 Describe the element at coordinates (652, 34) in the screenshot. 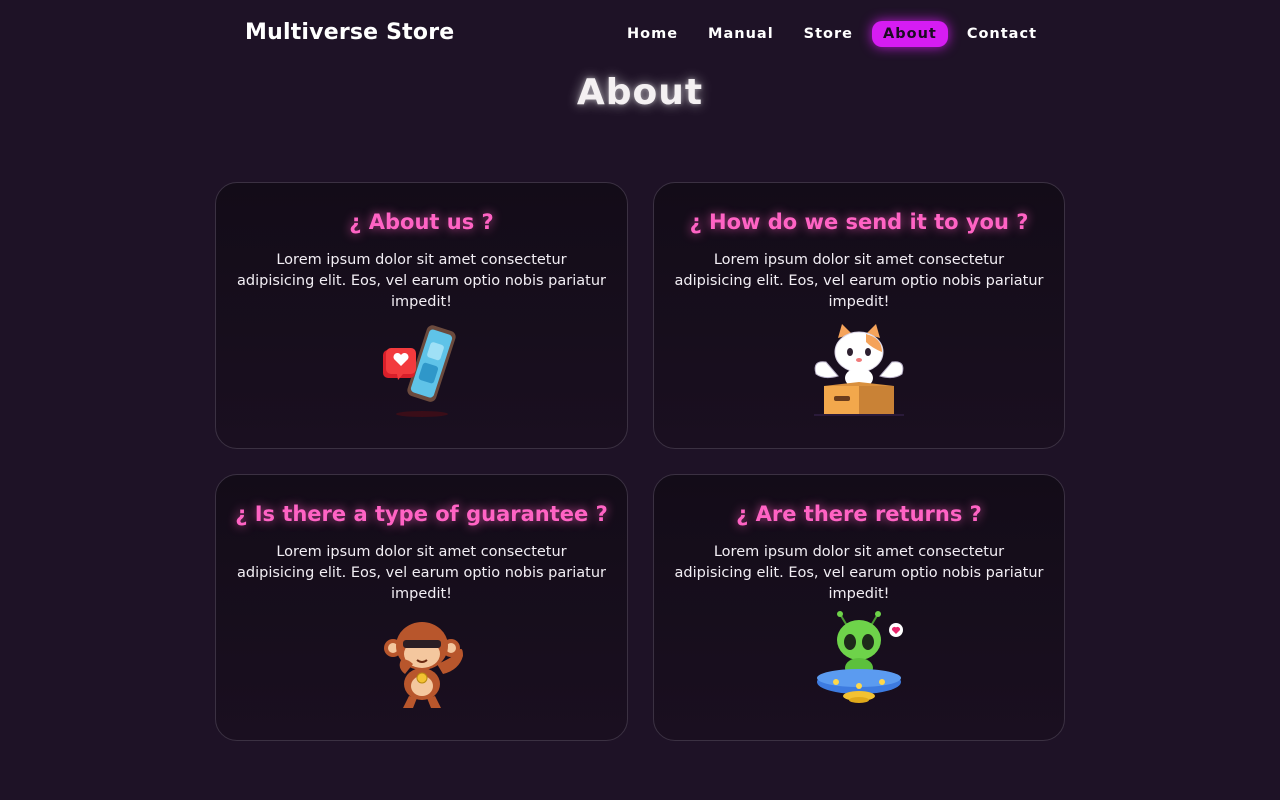

I see `nav-home: Home` at that location.